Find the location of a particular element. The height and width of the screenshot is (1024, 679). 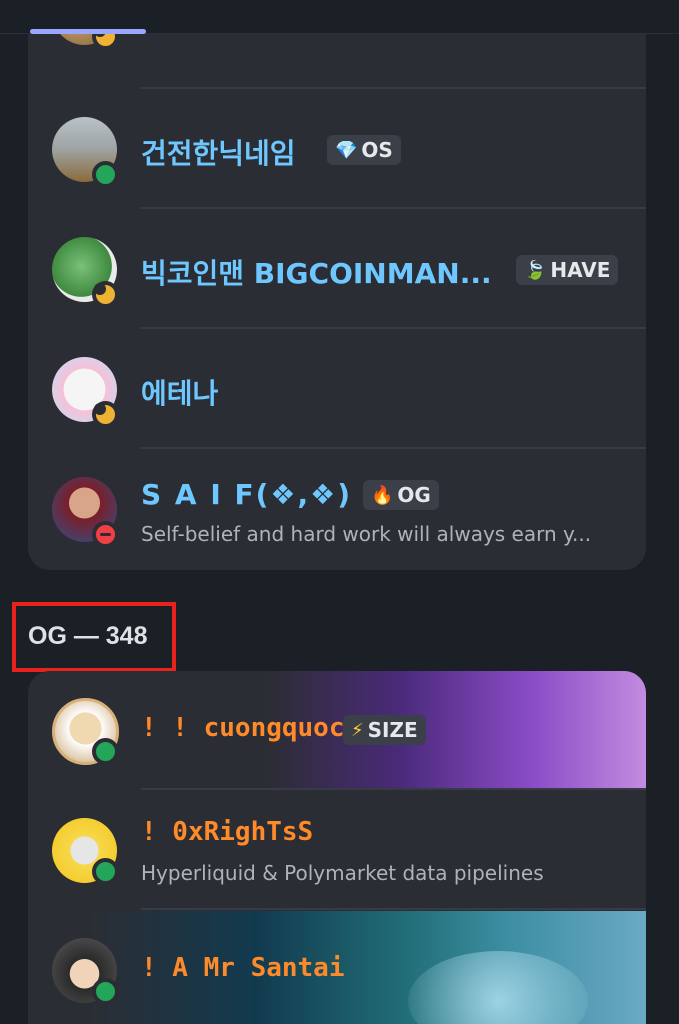

member-row: ! ! cuongquoc ⚡ SIZE is located at coordinates (337, 731).